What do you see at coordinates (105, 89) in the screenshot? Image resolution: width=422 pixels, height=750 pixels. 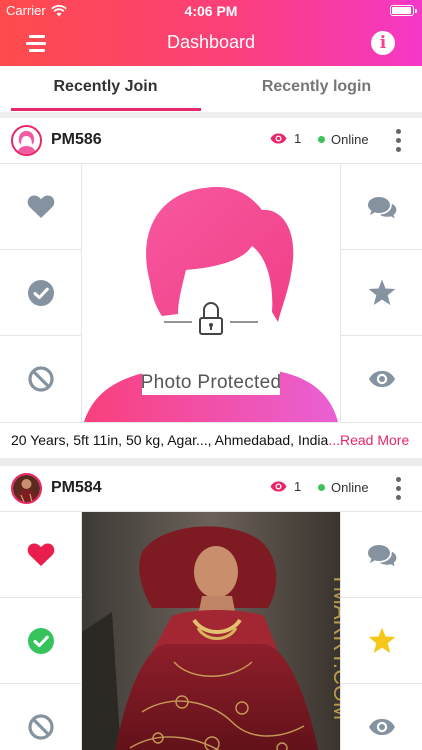 I see `tab-recently-join: Recently Join` at bounding box center [105, 89].